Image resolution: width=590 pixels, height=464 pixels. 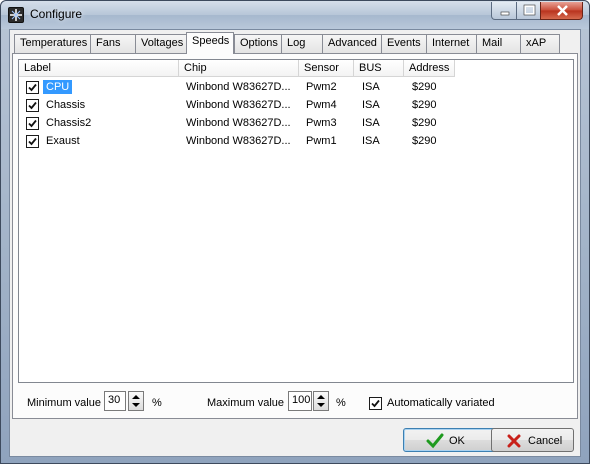 What do you see at coordinates (157, 403) in the screenshot?
I see `min-value-unit: %` at bounding box center [157, 403].